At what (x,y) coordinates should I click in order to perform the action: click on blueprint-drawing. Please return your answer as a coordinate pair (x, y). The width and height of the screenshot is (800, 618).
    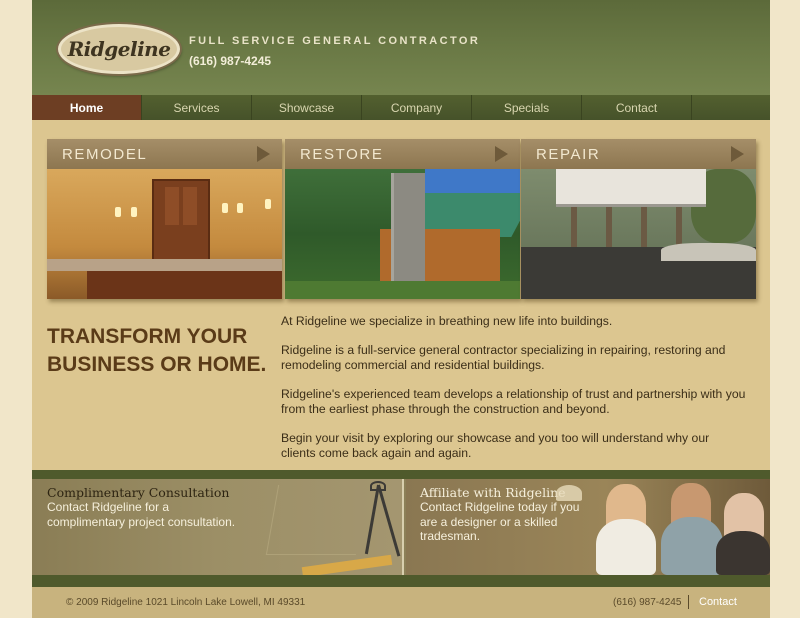
    Looking at the image, I should click on (317, 520).